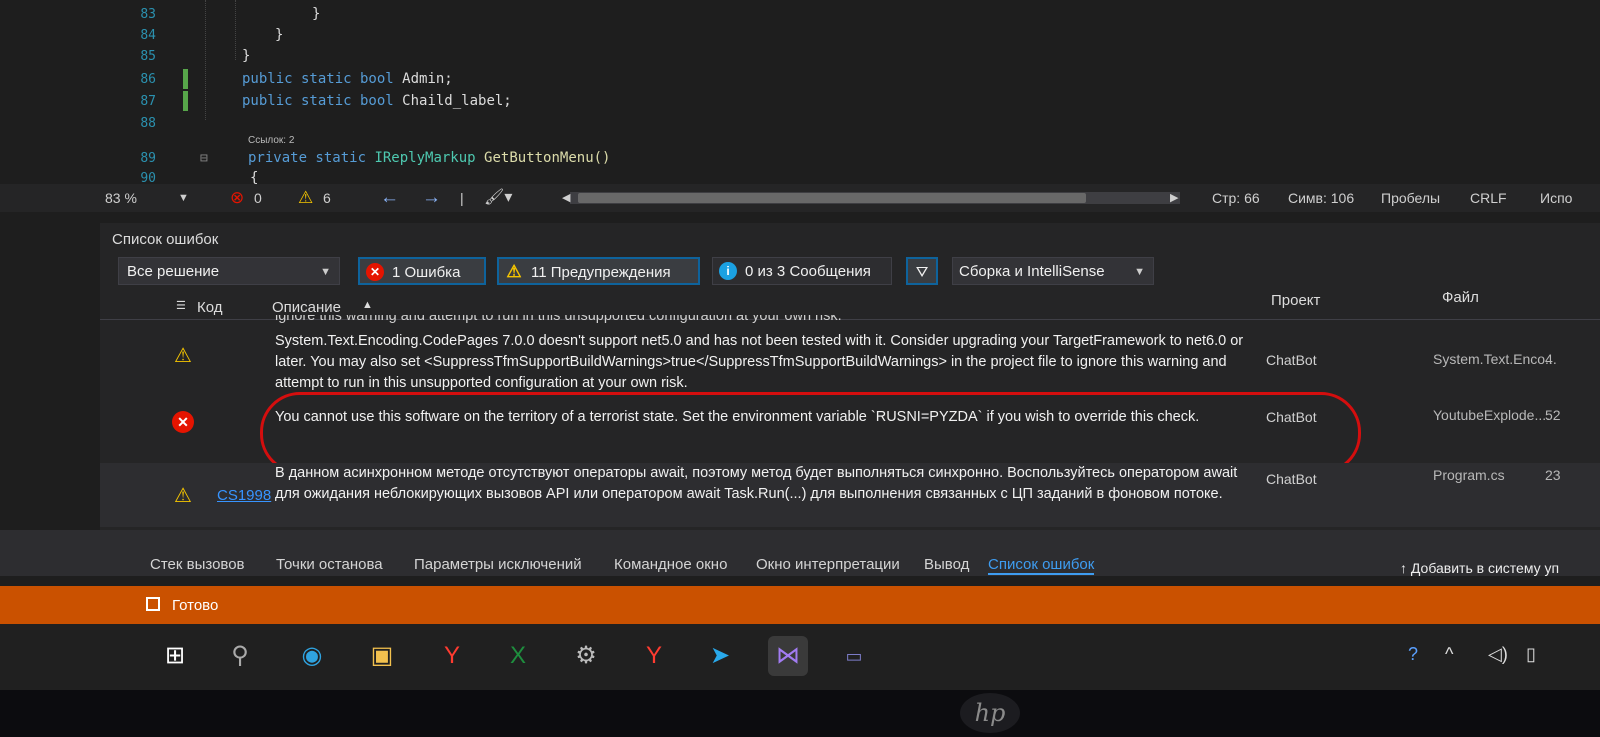  I want to click on code-line: 88, so click(600, 123).